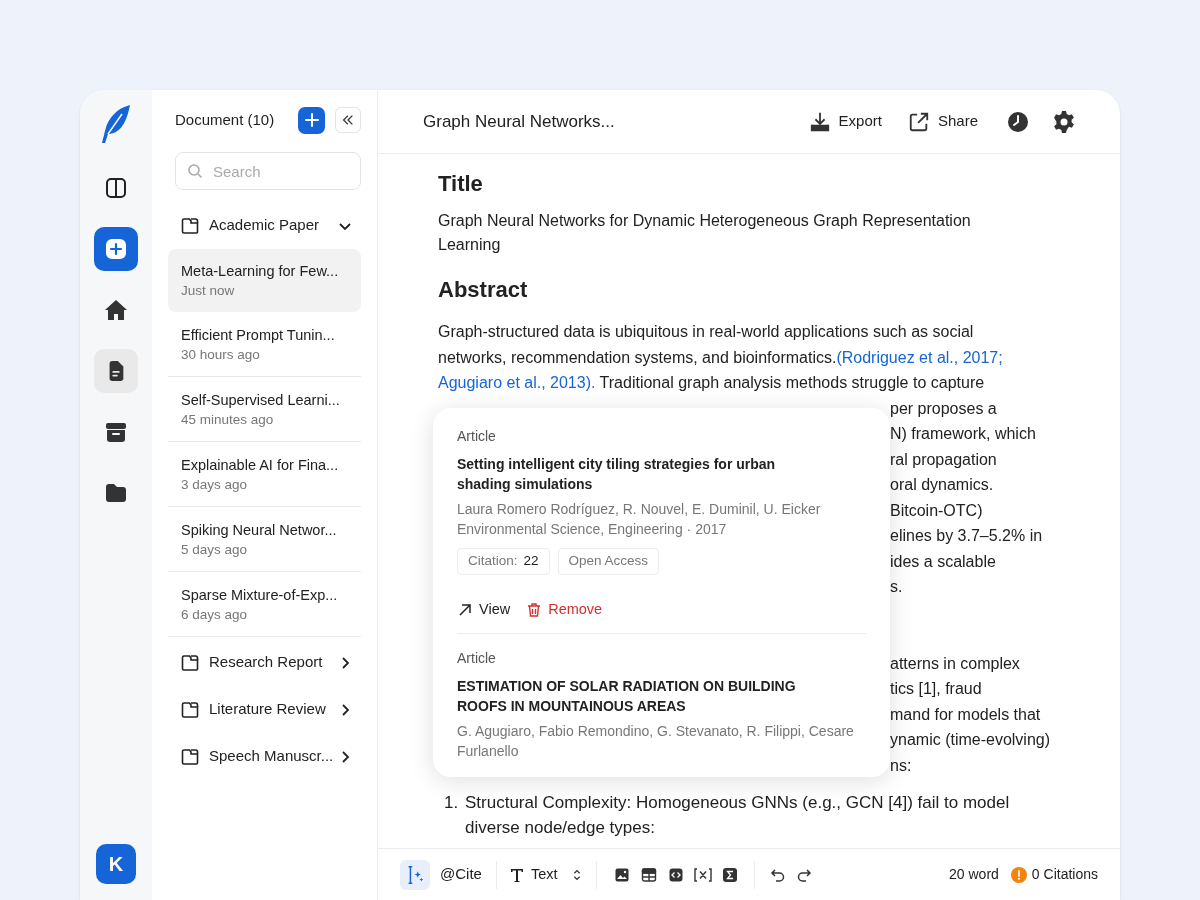  What do you see at coordinates (534, 609) in the screenshot?
I see `trash-icon` at bounding box center [534, 609].